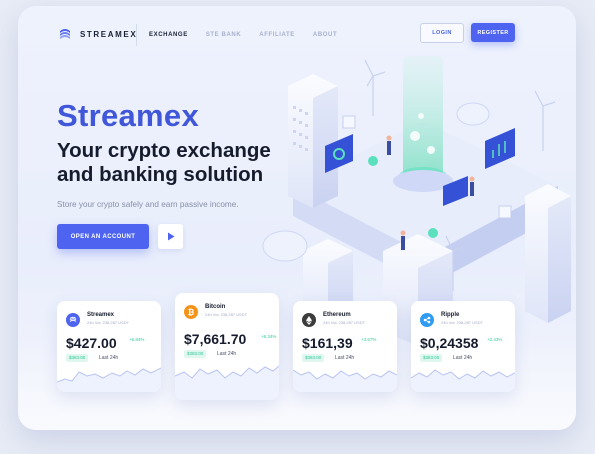 Image resolution: width=595 pixels, height=454 pixels. What do you see at coordinates (450, 315) in the screenshot?
I see `coin-name: Ripple` at bounding box center [450, 315].